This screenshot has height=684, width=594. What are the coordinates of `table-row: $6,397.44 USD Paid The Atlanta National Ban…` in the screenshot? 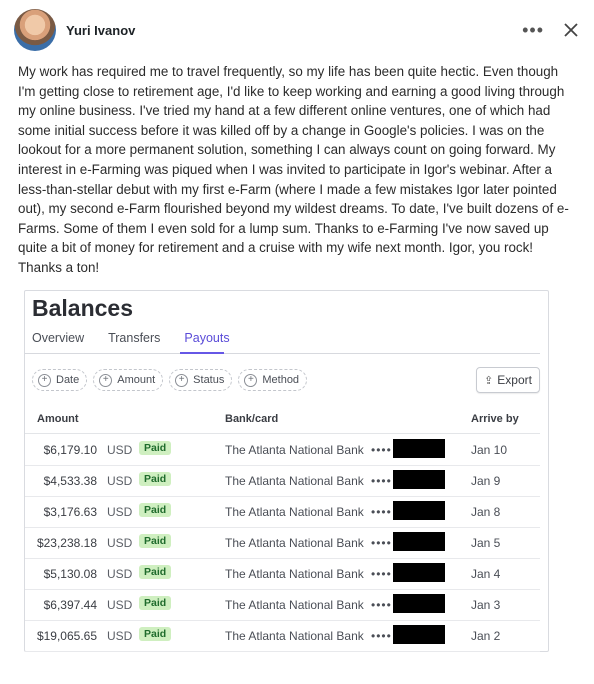 It's located at (282, 605).